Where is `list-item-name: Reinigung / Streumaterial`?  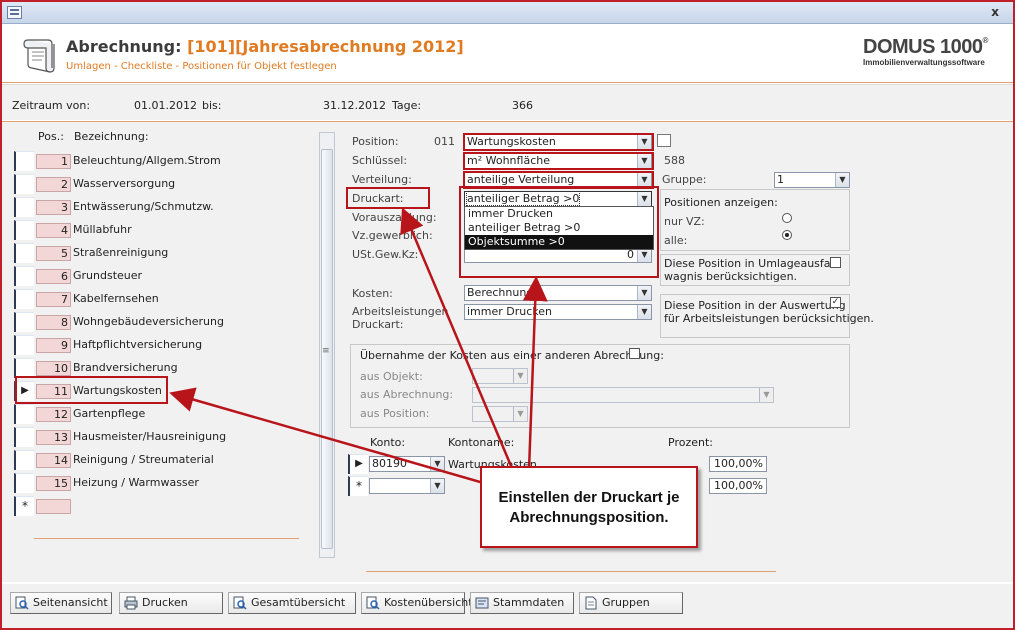
list-item-name: Reinigung / Streumaterial is located at coordinates (143, 459).